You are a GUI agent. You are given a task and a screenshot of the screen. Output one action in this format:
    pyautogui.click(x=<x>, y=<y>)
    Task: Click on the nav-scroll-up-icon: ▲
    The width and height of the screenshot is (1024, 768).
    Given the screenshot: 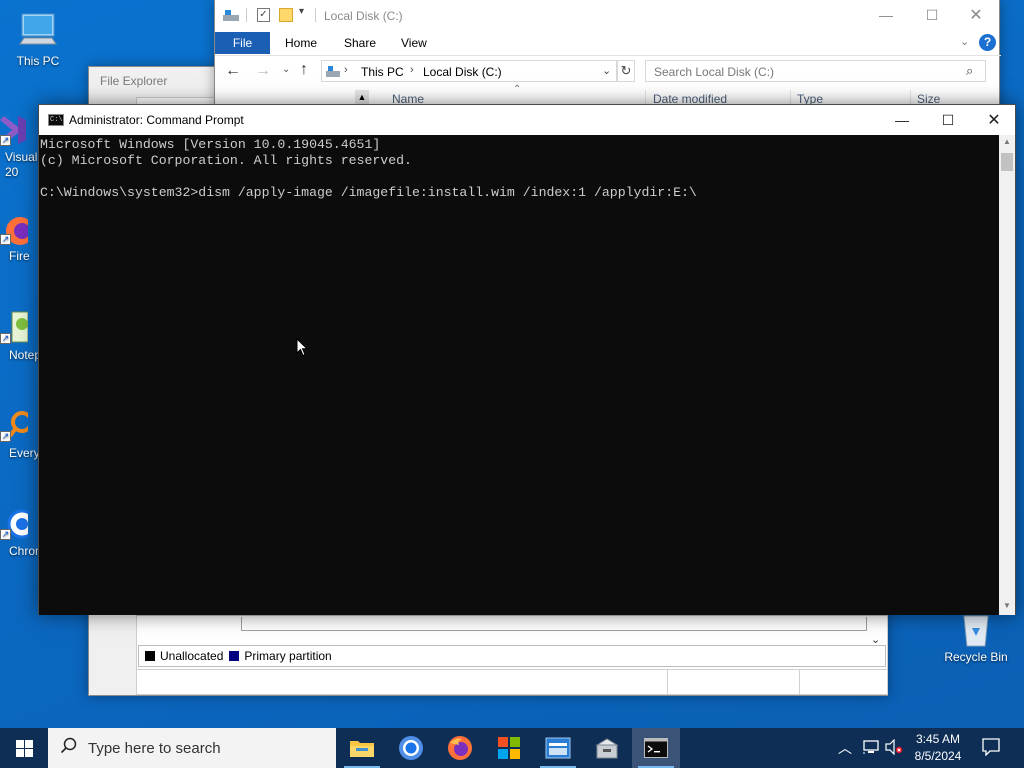 What is the action you would take?
    pyautogui.click(x=362, y=97)
    